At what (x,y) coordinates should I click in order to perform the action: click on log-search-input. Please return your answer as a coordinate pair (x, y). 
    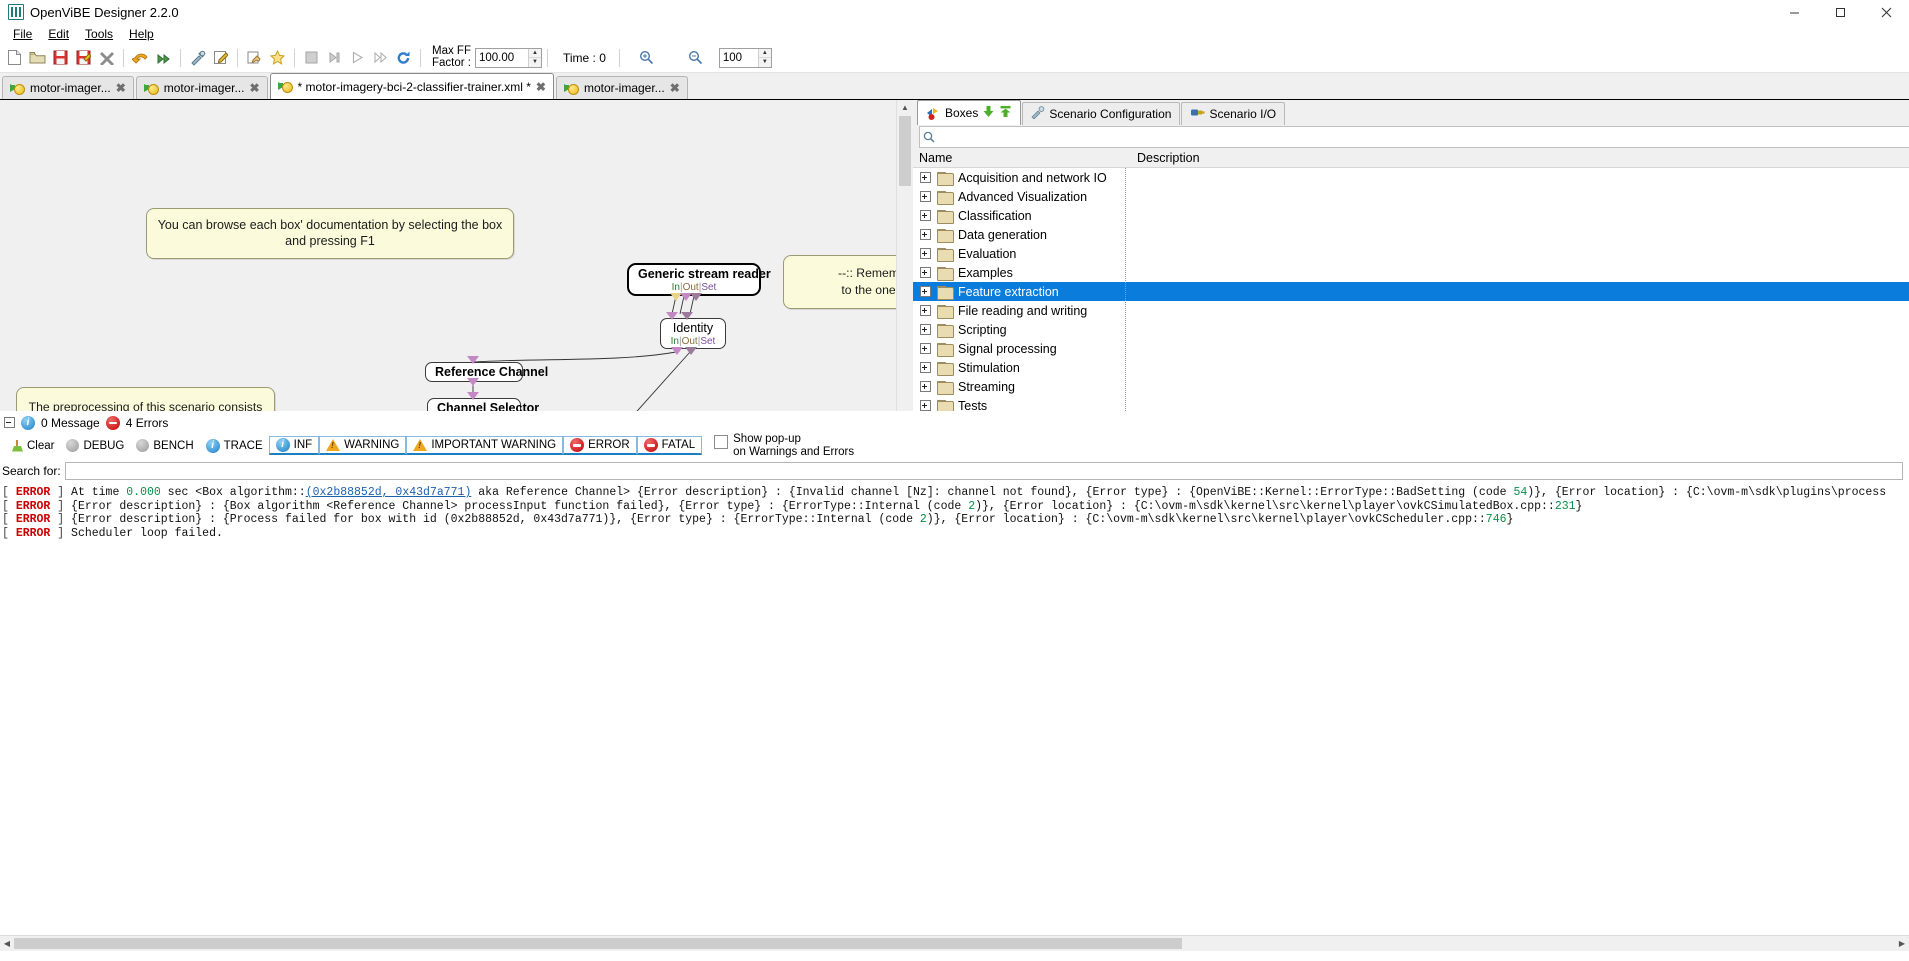
    Looking at the image, I should click on (983, 471).